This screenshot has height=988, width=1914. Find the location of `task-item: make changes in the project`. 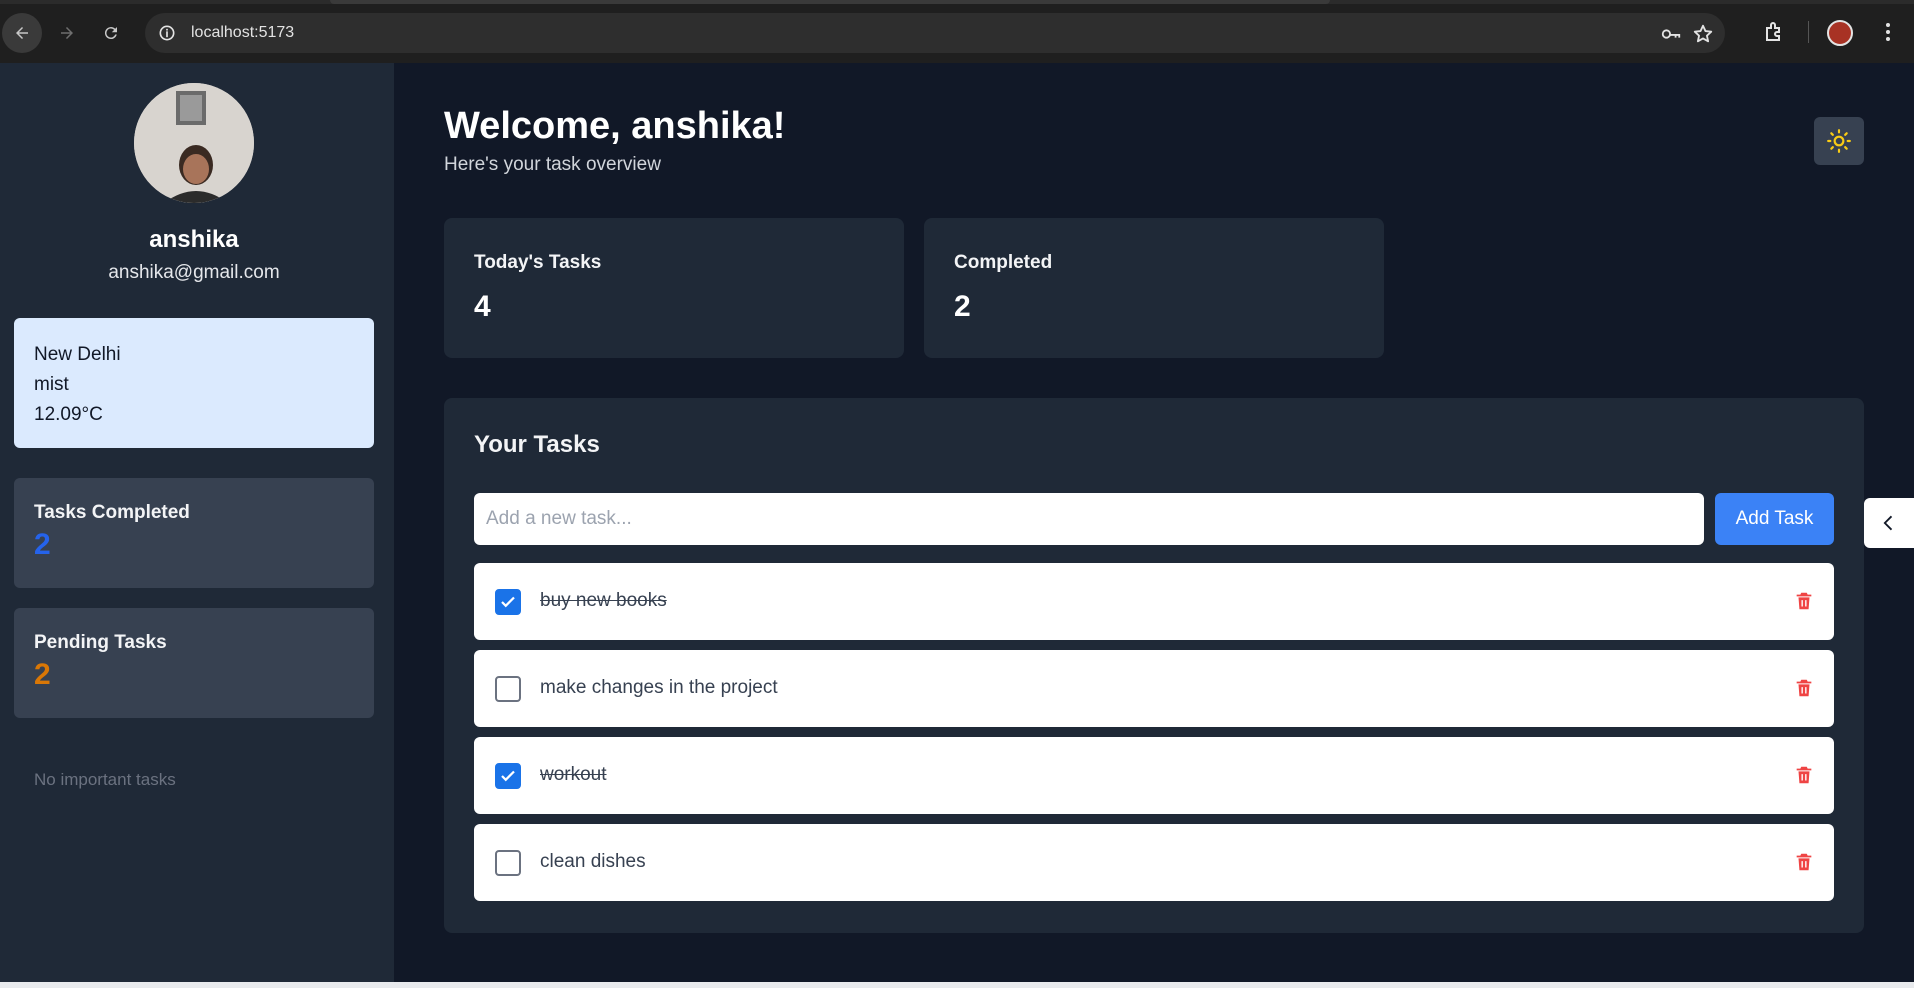

task-item: make changes in the project is located at coordinates (1154, 688).